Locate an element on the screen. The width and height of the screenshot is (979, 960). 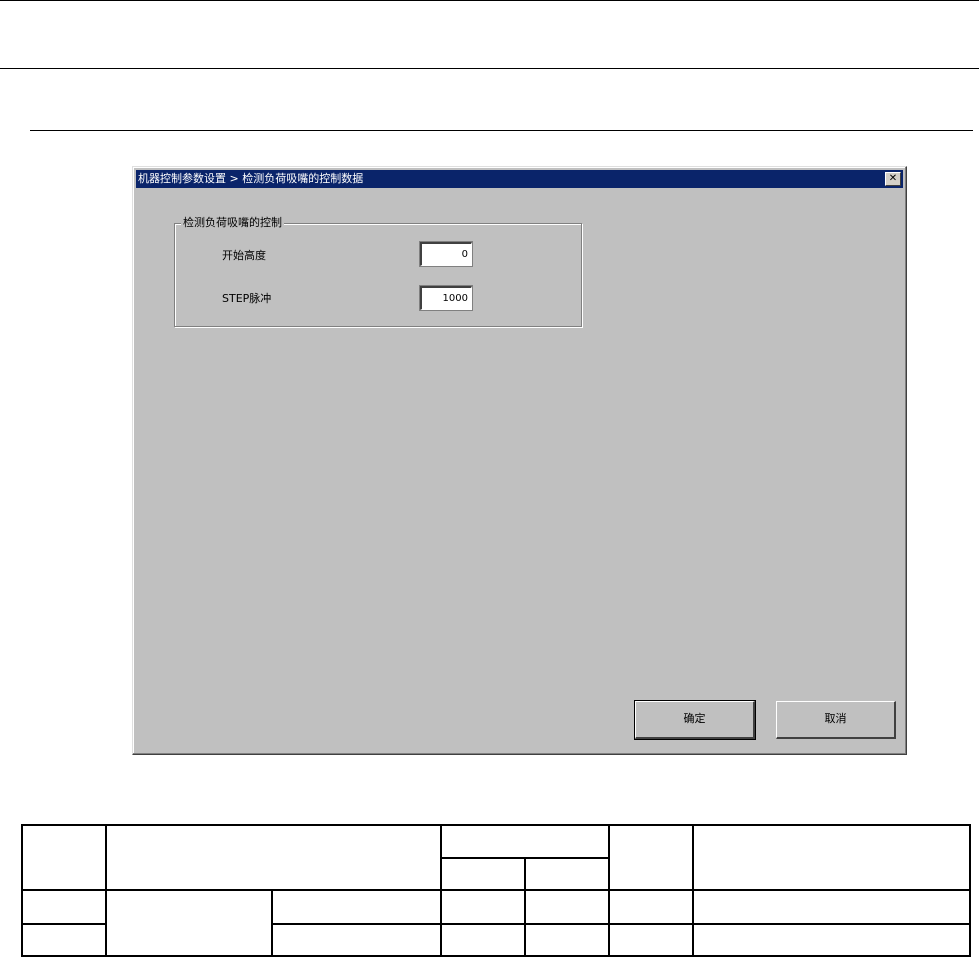
group-legend: 检测负荷吸嘴的控制 is located at coordinates (232, 223).